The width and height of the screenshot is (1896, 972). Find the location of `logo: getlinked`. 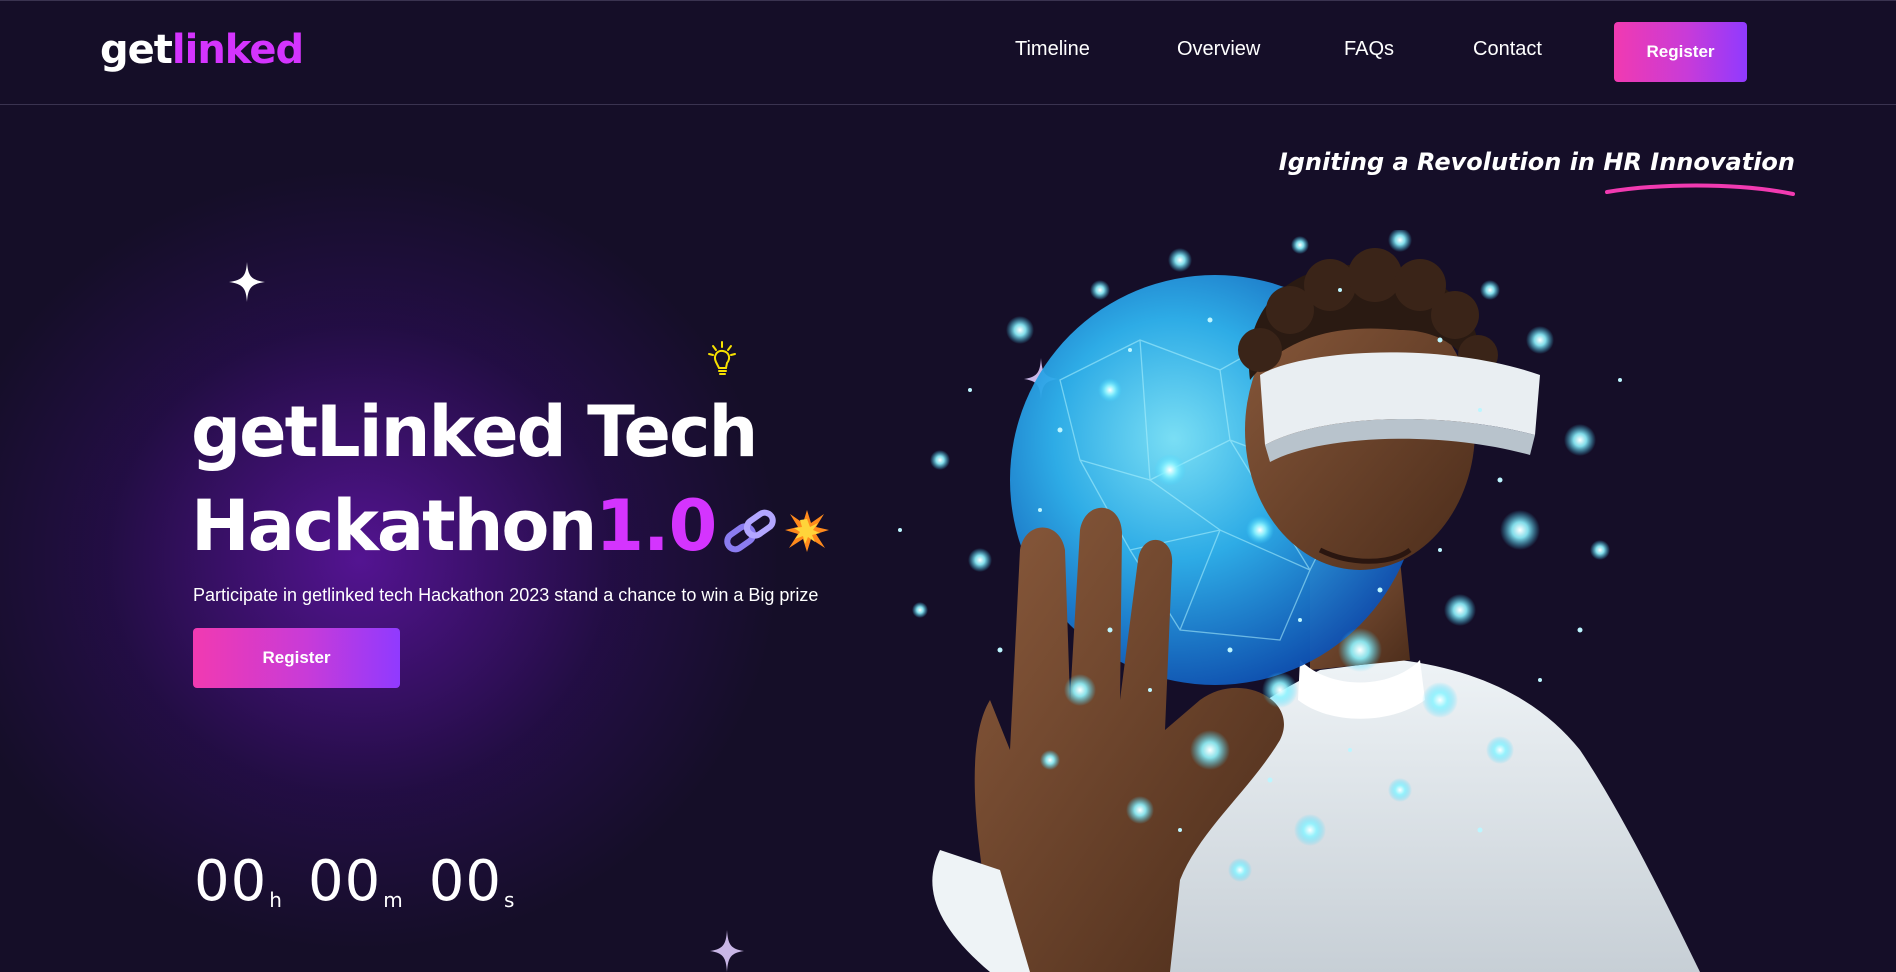

logo: getlinked is located at coordinates (202, 50).